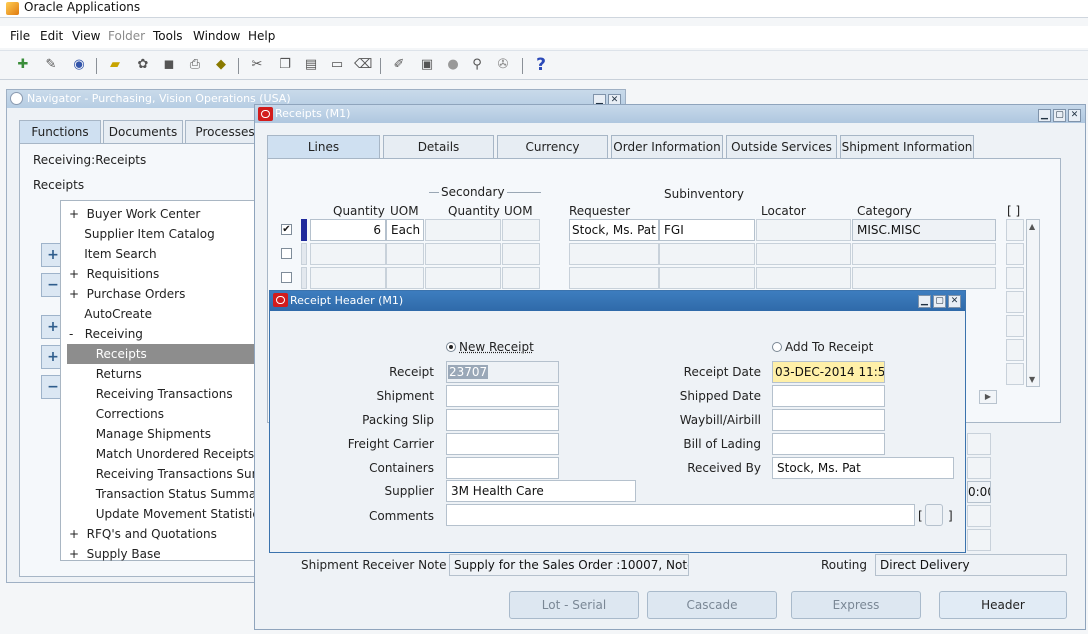 This screenshot has height=634, width=1088. I want to click on clear-record-icon: ▭, so click(337, 65).